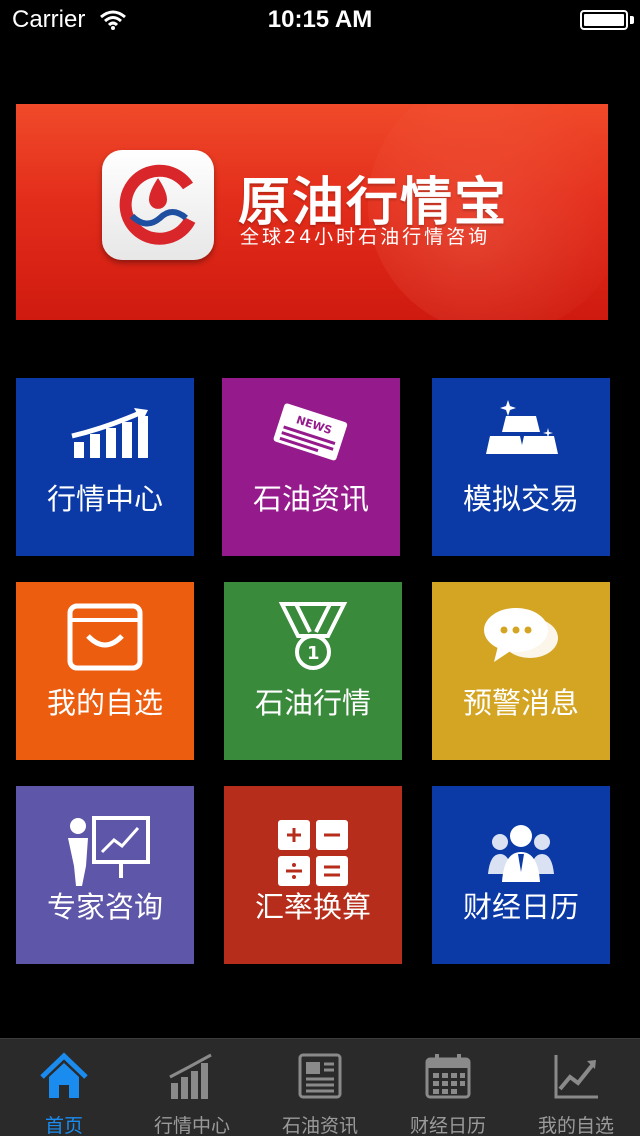 The width and height of the screenshot is (640, 1136). I want to click on svg-text: 1, so click(313, 653).